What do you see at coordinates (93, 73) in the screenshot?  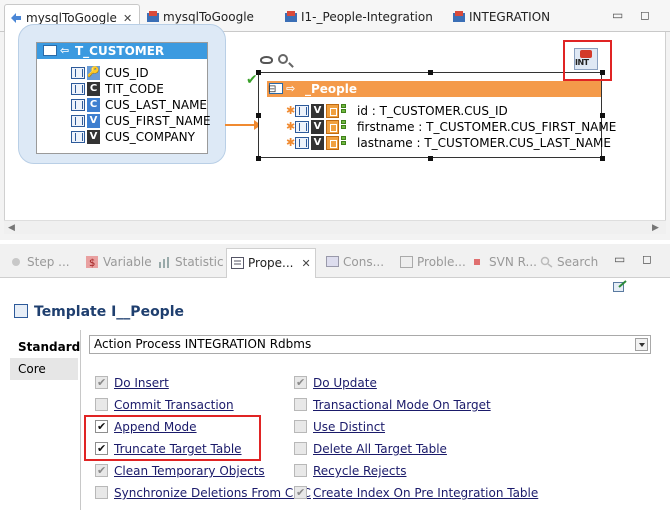 I see `key-icon: 🔑` at bounding box center [93, 73].